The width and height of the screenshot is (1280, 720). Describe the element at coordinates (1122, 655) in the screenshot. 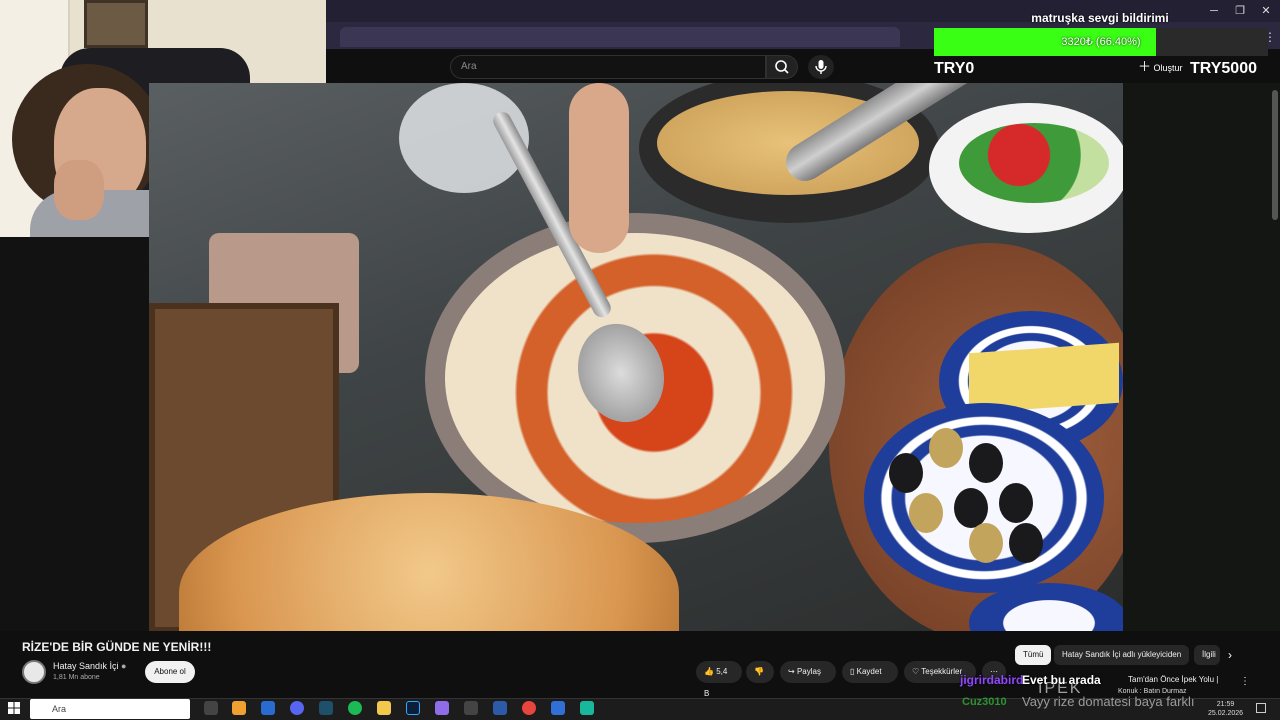

I see `chip-uploader: Hatay Sandık İçi adlı yükleyiciden` at that location.